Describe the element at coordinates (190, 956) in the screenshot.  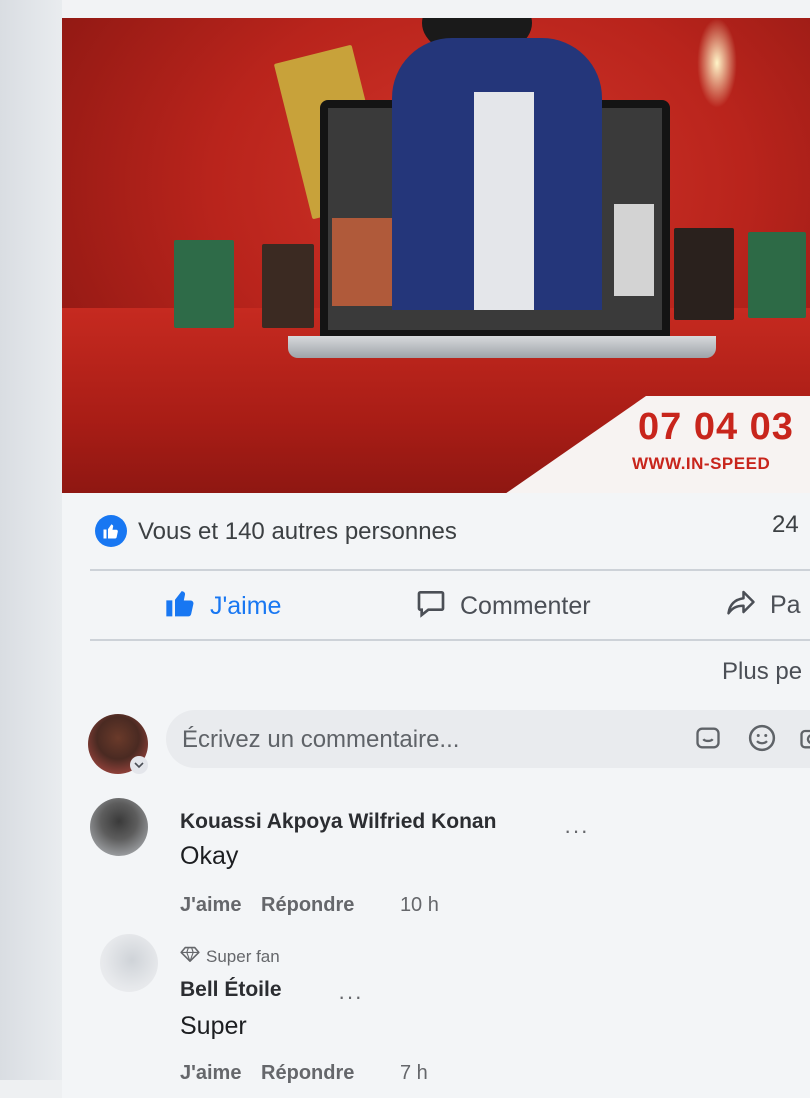
I see `diamond-icon` at that location.